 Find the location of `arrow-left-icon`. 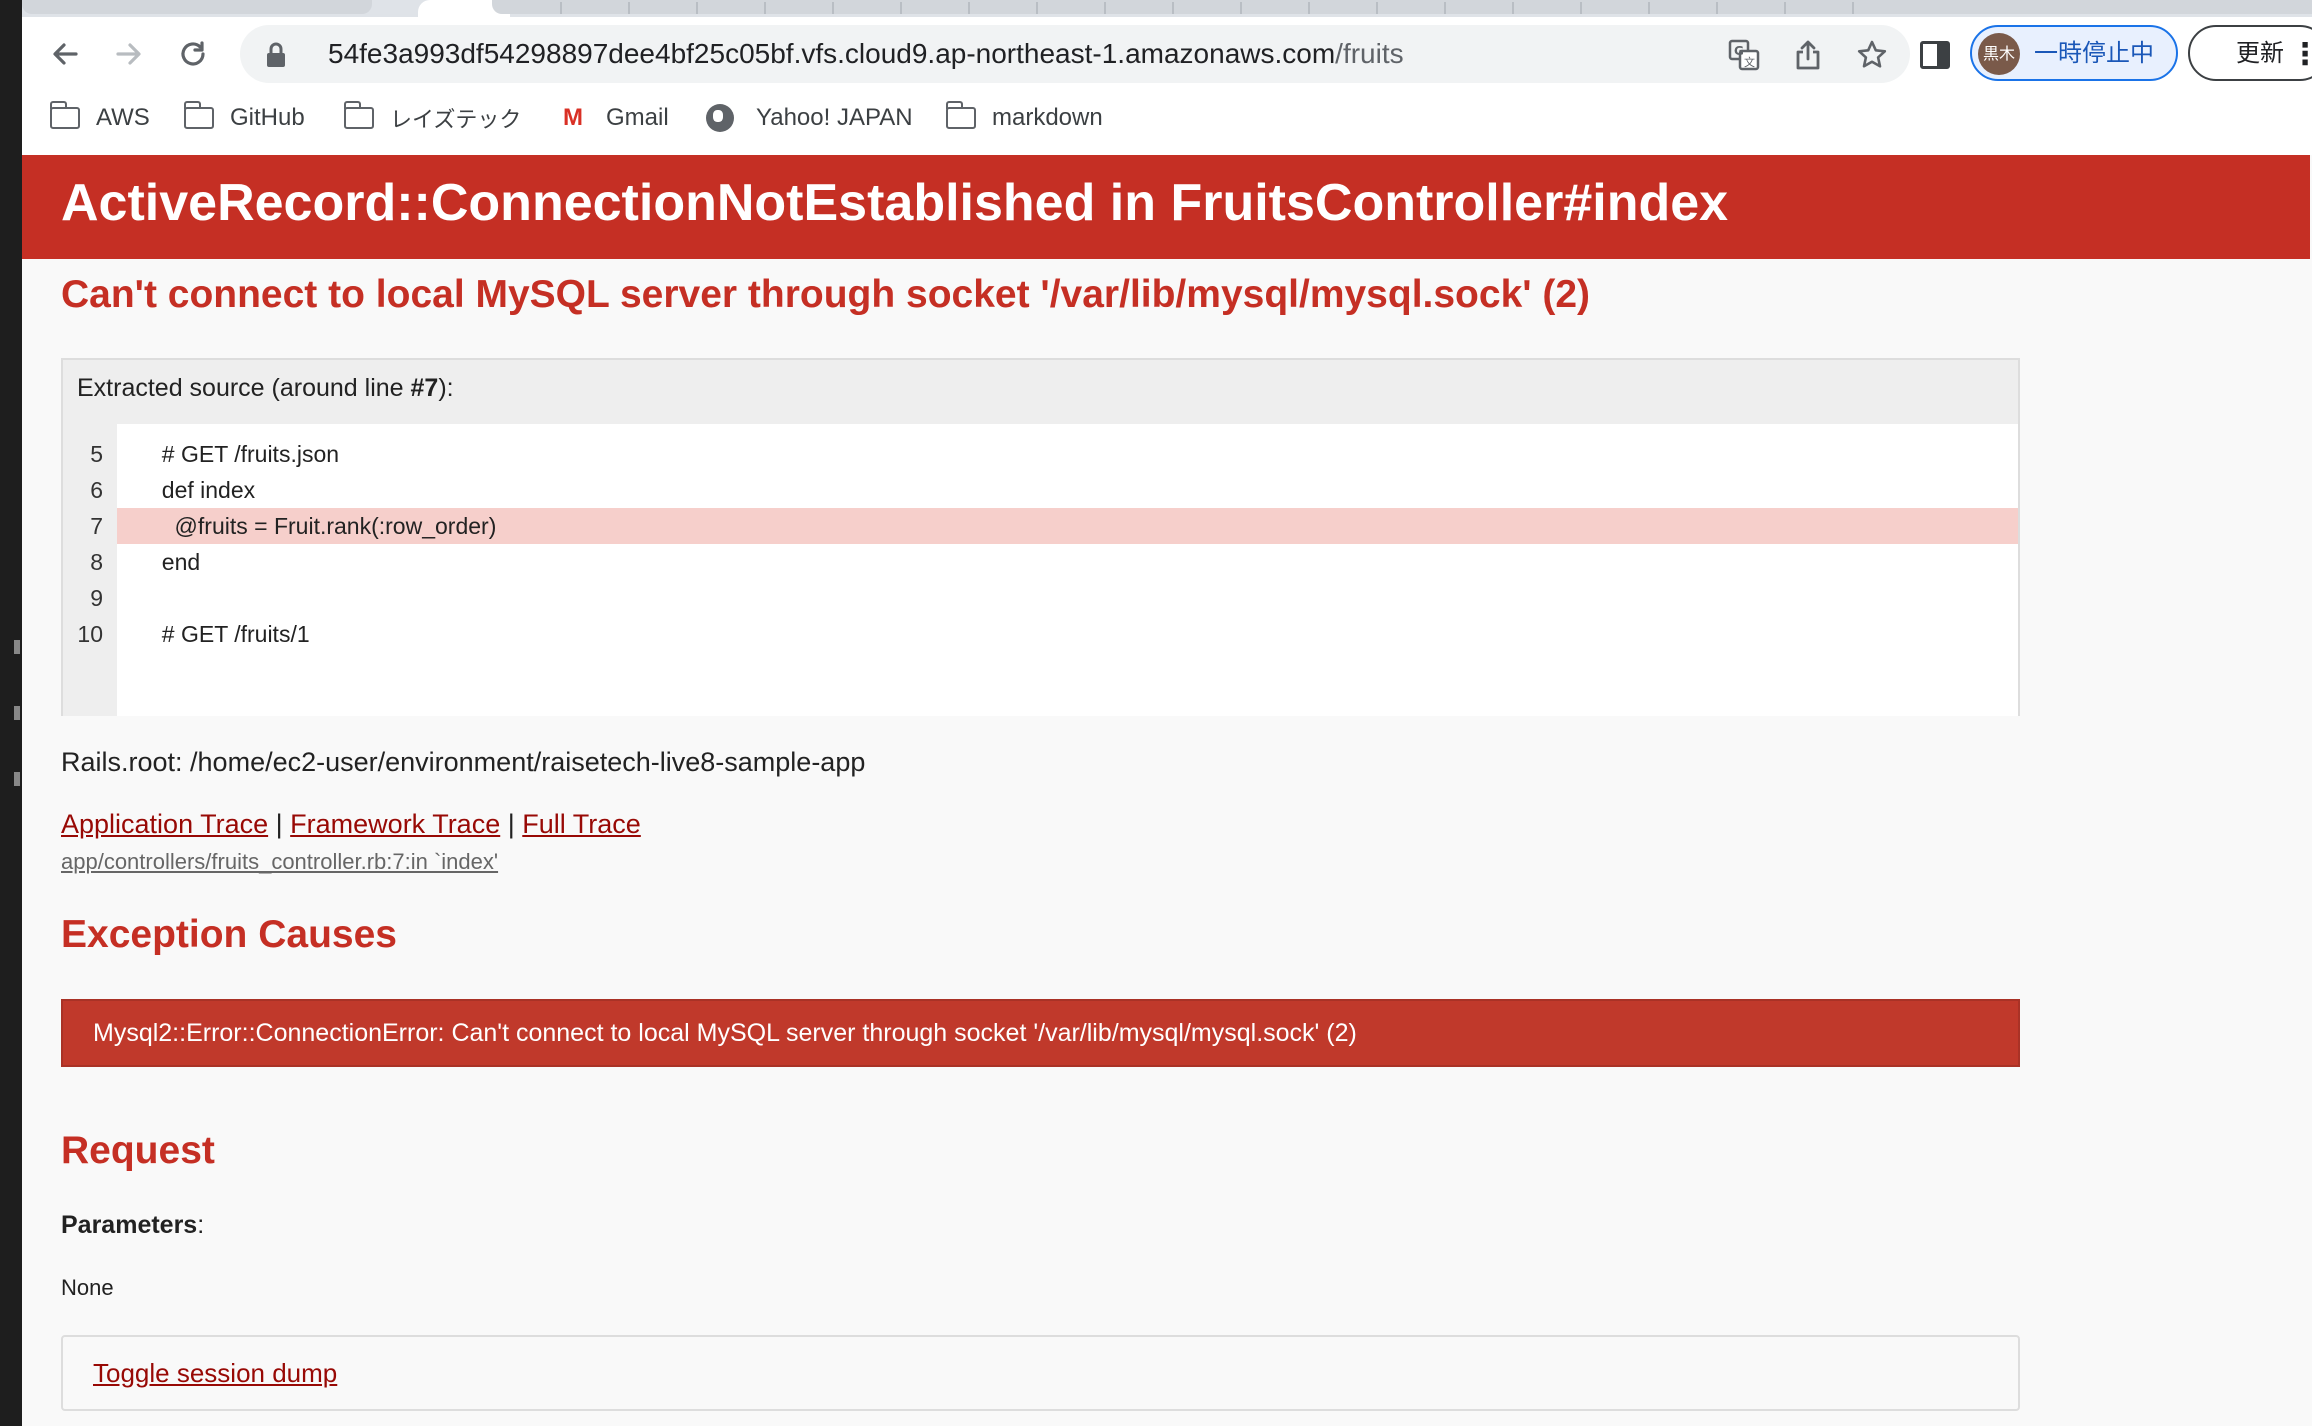

arrow-left-icon is located at coordinates (65, 54).